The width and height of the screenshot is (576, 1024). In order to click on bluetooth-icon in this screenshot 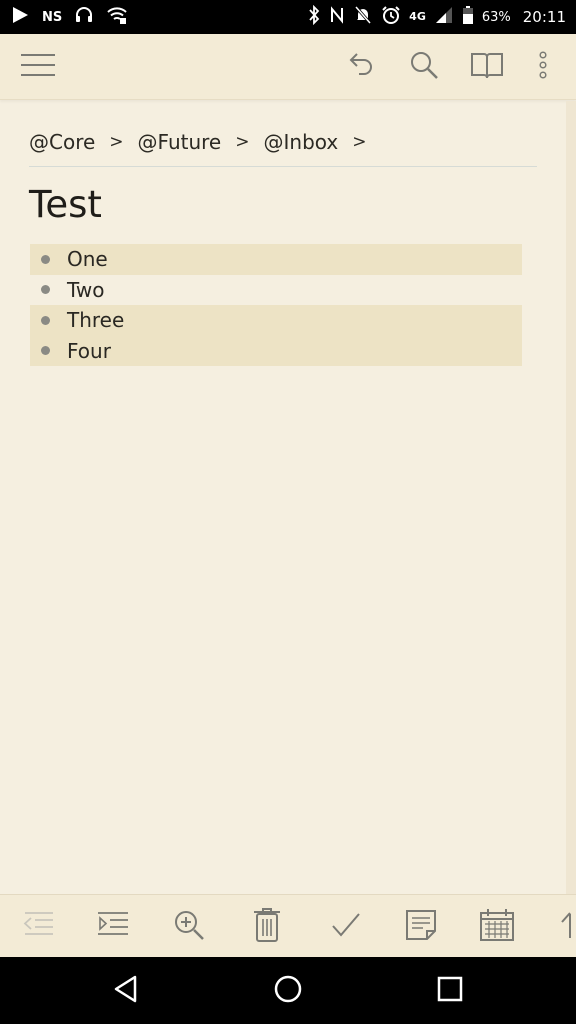, I will do `click(314, 16)`.